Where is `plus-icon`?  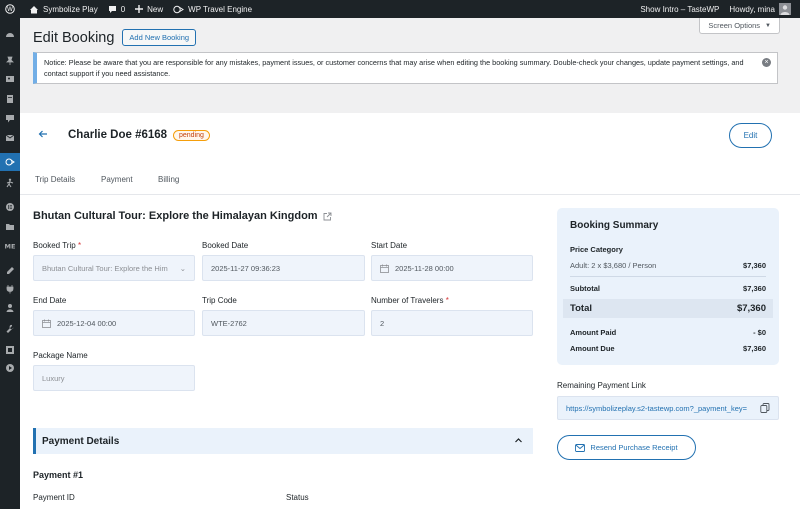 plus-icon is located at coordinates (139, 9).